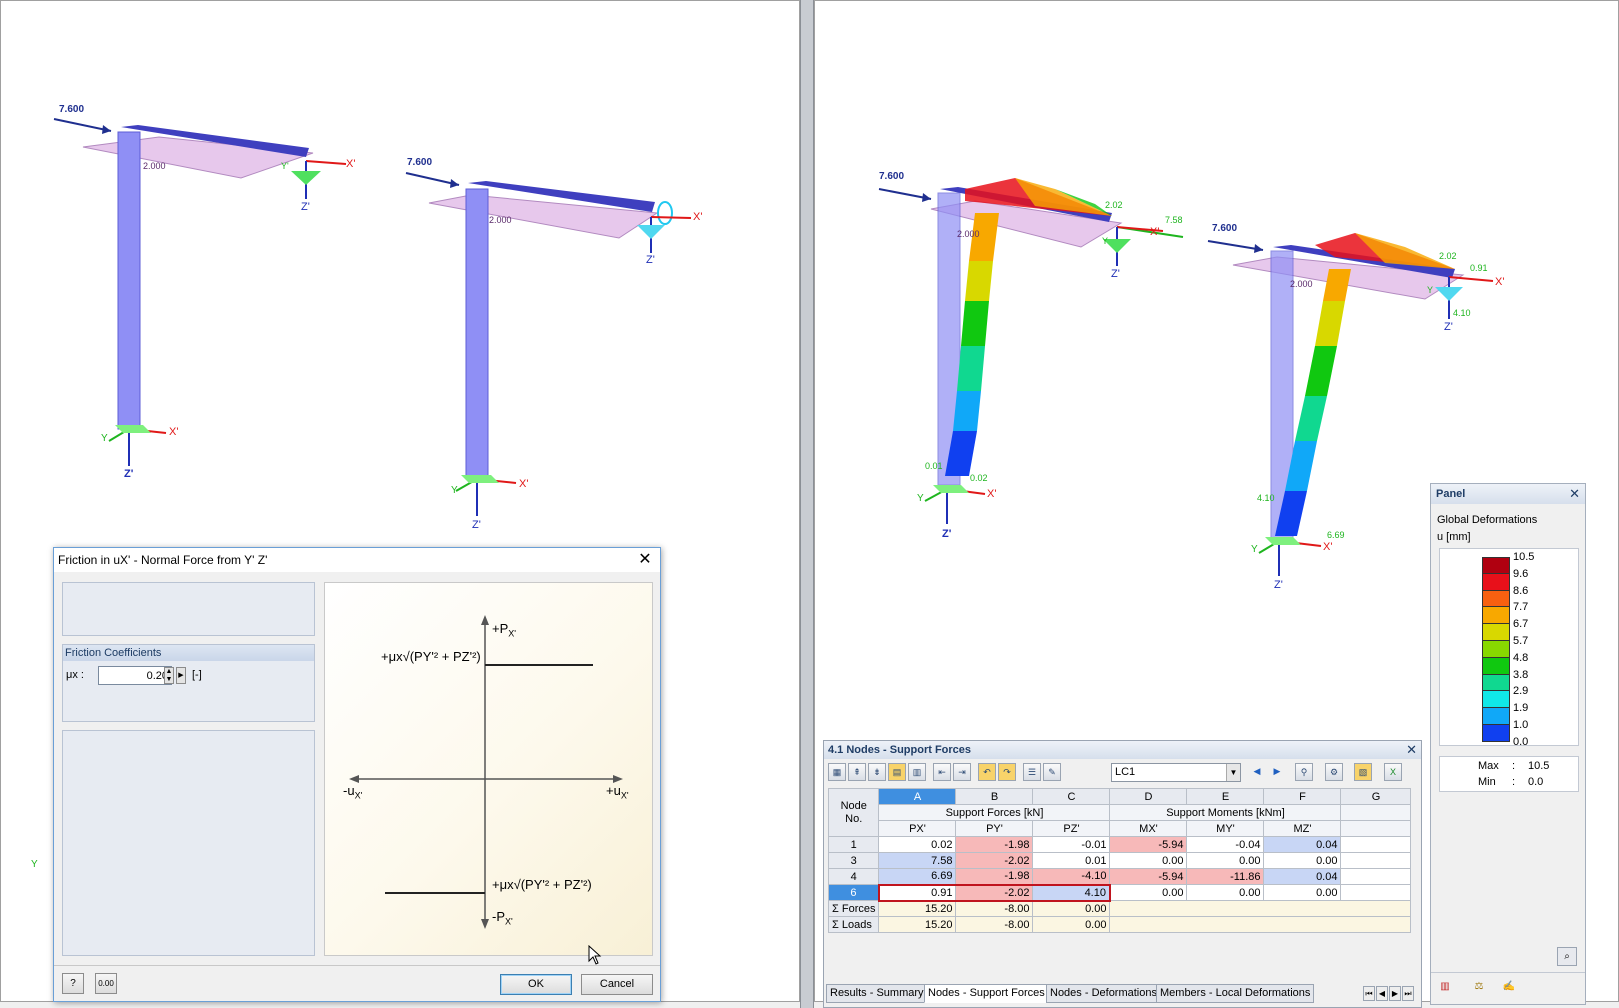 Image resolution: width=1619 pixels, height=1008 pixels. I want to click on col-letter: C, so click(1071, 796).